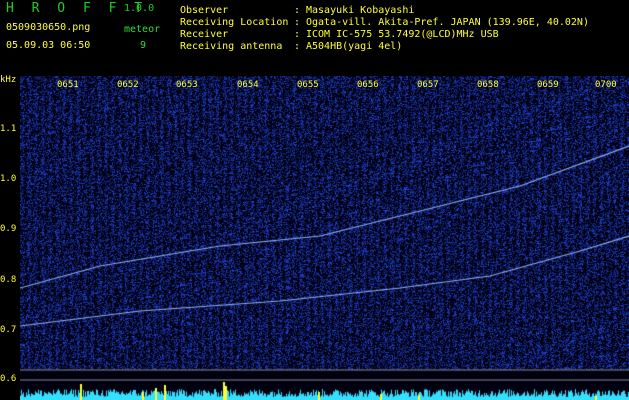  What do you see at coordinates (368, 85) in the screenshot?
I see `time-tick: 0656` at bounding box center [368, 85].